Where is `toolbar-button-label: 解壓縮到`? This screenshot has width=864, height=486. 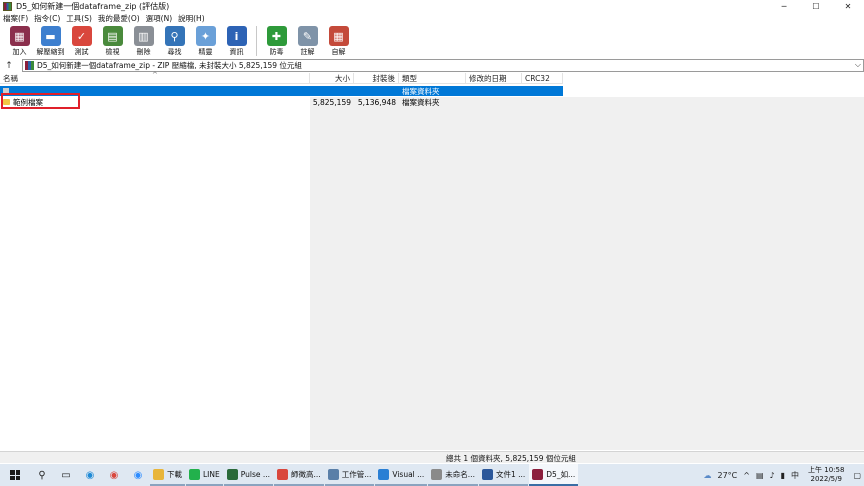 toolbar-button-label: 解壓縮到 is located at coordinates (50, 52).